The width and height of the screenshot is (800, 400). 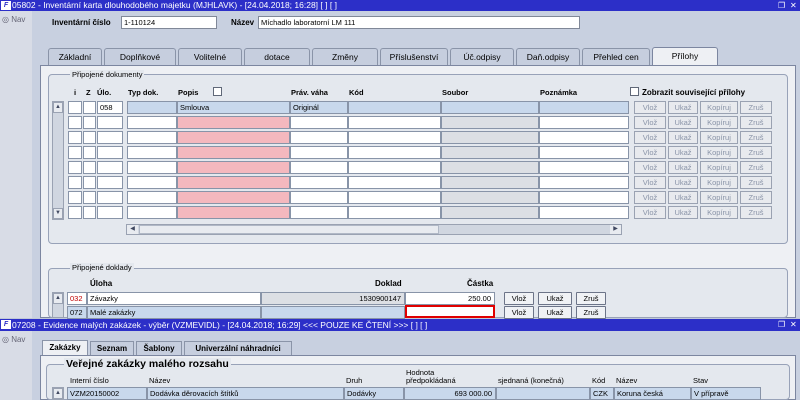 I want to click on row5-poznamka, so click(x=584, y=167).